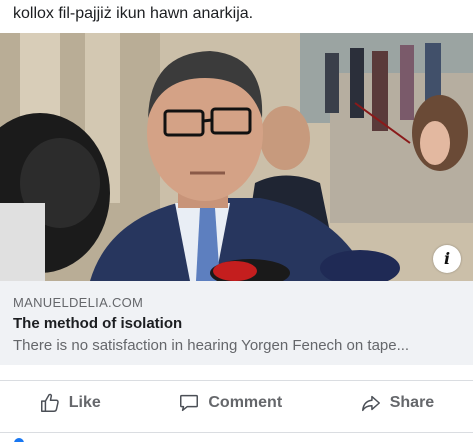 The width and height of the screenshot is (473, 442). I want to click on link-title: The method of isolation, so click(97, 323).